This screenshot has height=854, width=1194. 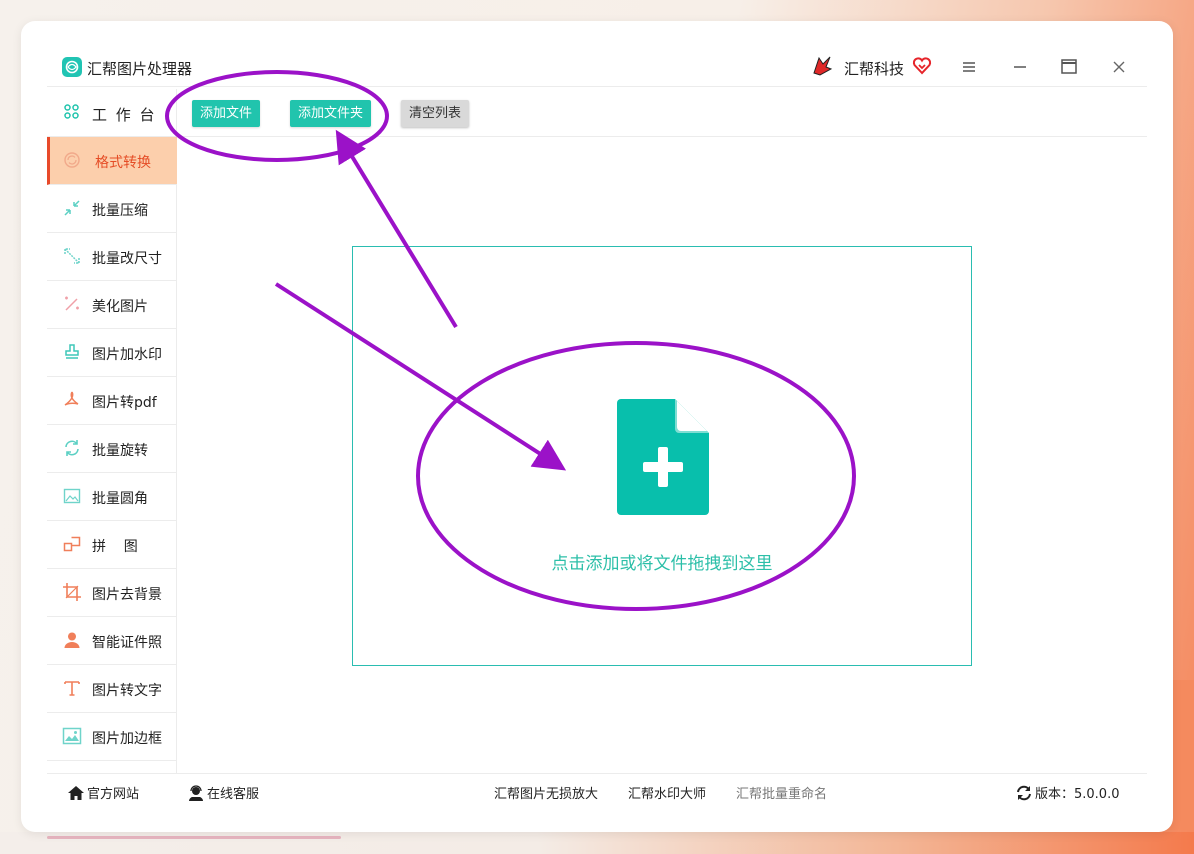 I want to click on sidebar-item-format-convert: 格式转换, so click(x=112, y=161).